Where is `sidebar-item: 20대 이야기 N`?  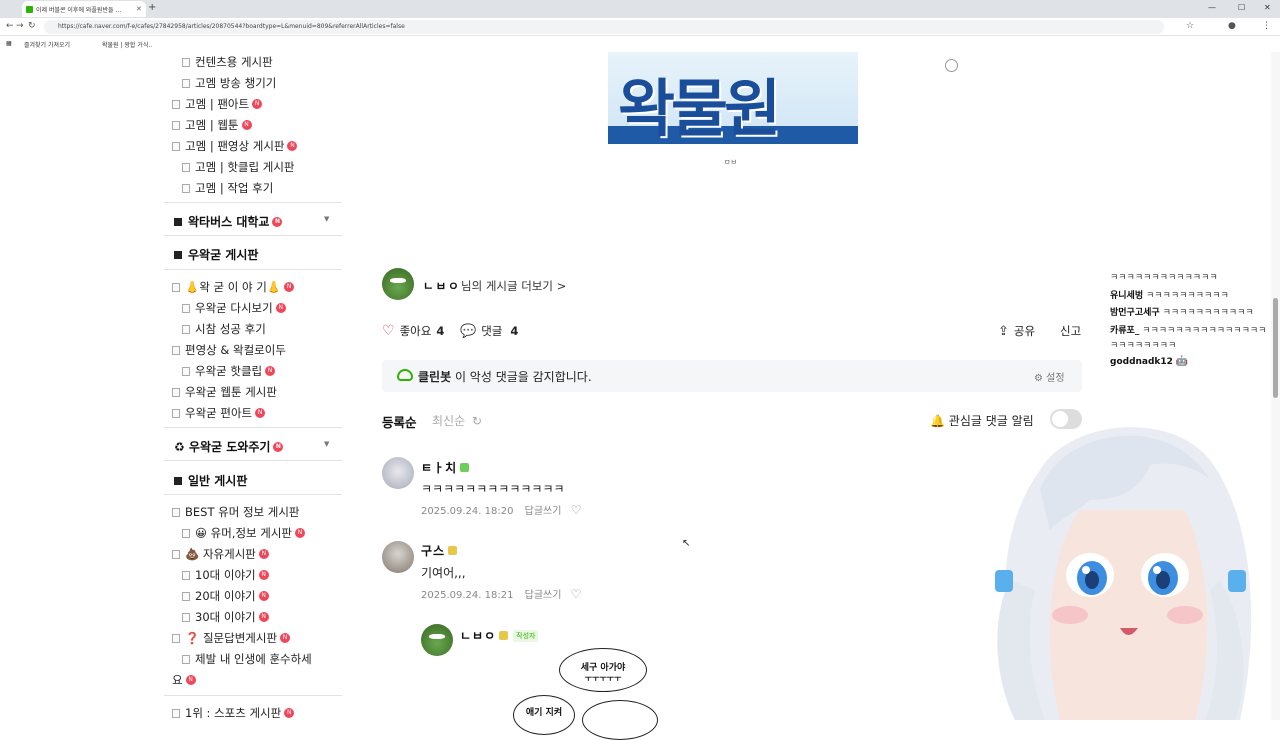
sidebar-item: 20대 이야기 N is located at coordinates (225, 596).